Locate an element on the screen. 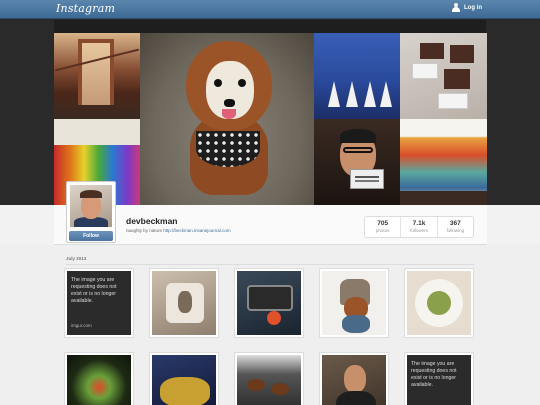 The height and width of the screenshot is (405, 540). login-label: Log in is located at coordinates (473, 7).